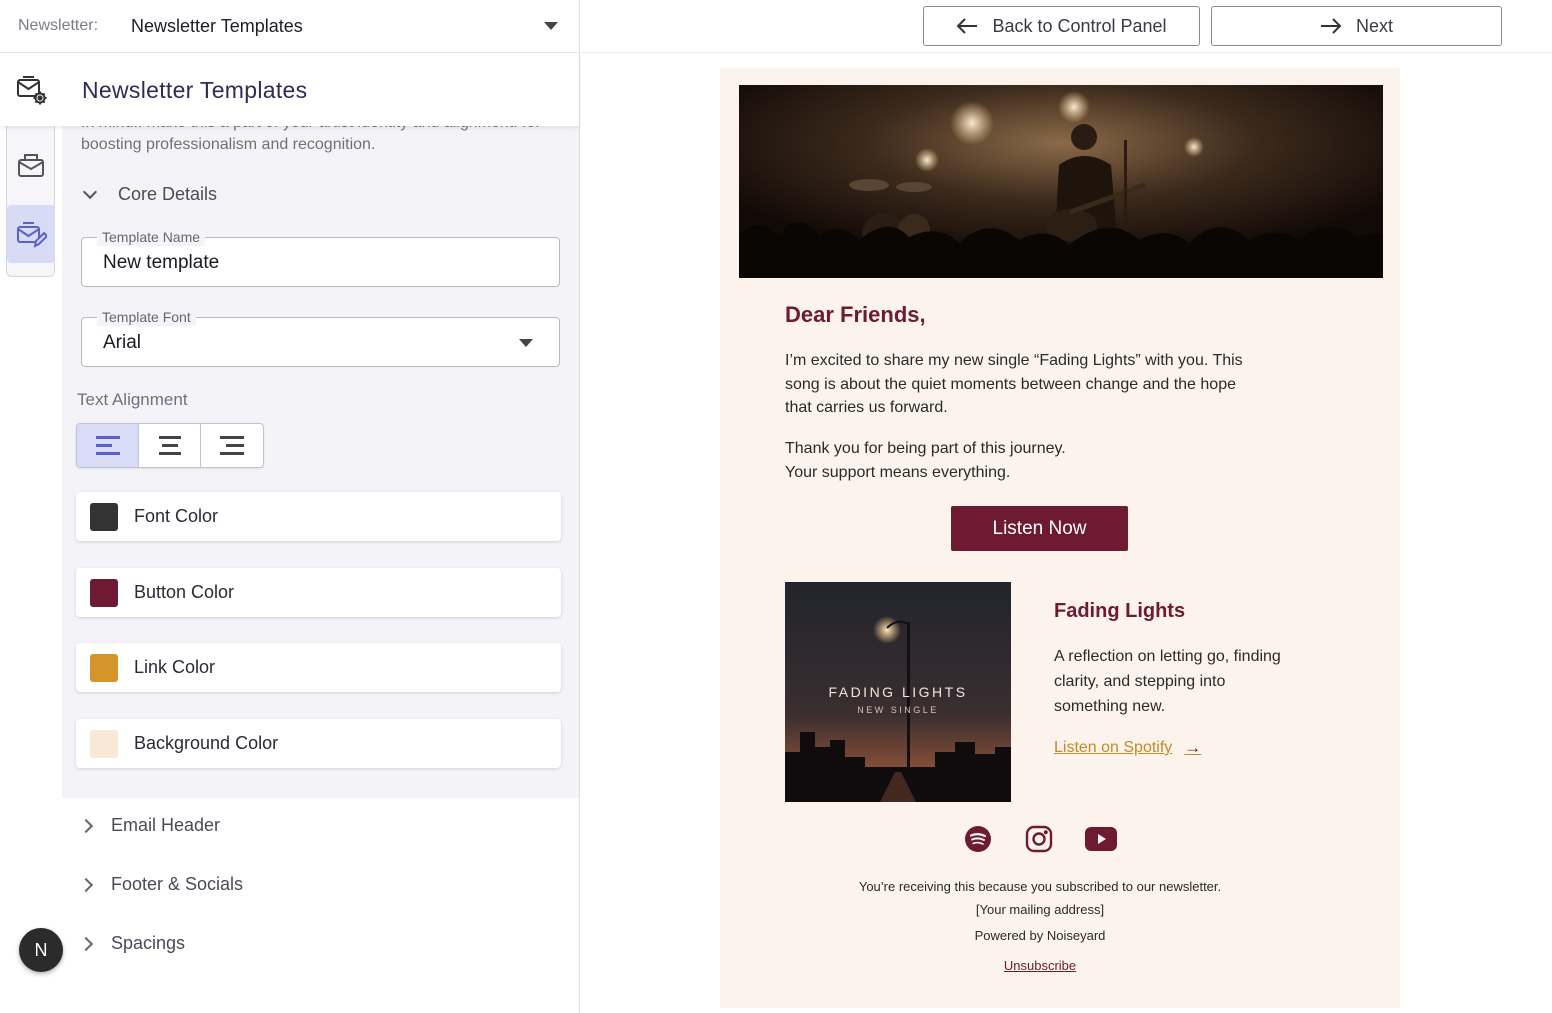 This screenshot has height=1013, width=1552. I want to click on unsubscribe-link: Unsubscribe, so click(1040, 965).